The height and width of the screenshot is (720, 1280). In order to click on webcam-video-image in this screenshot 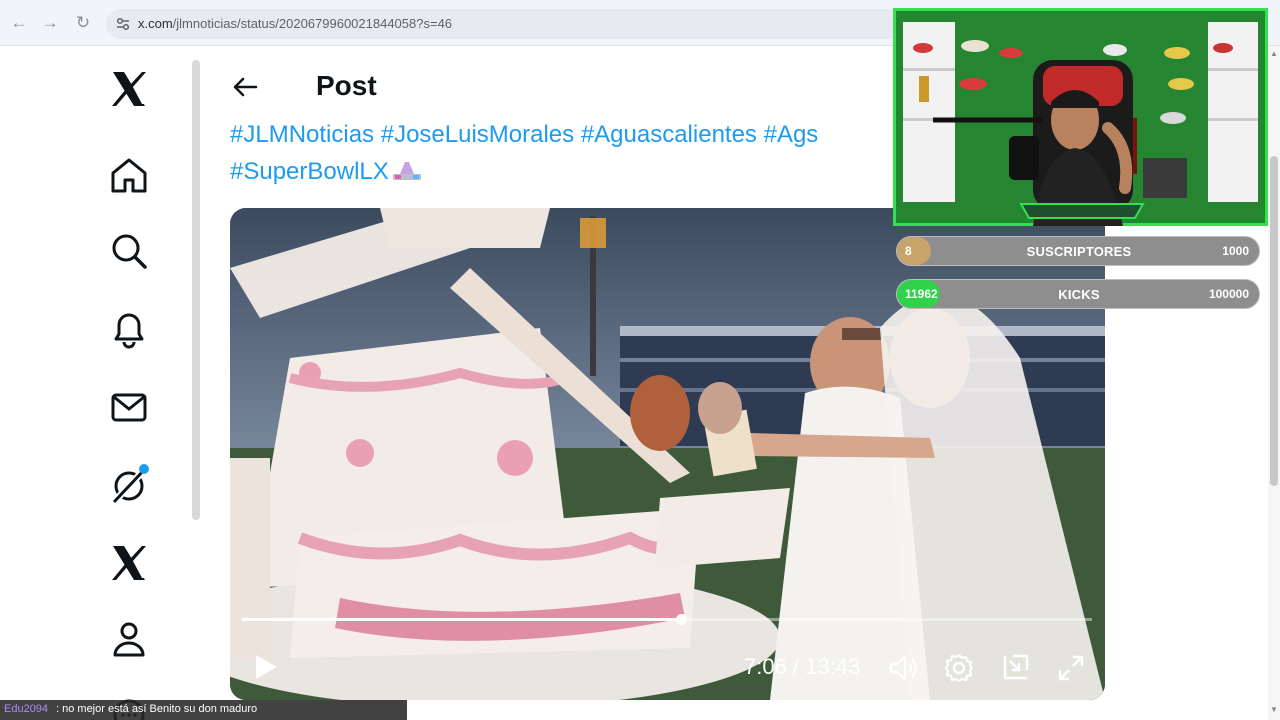, I will do `click(1080, 120)`.